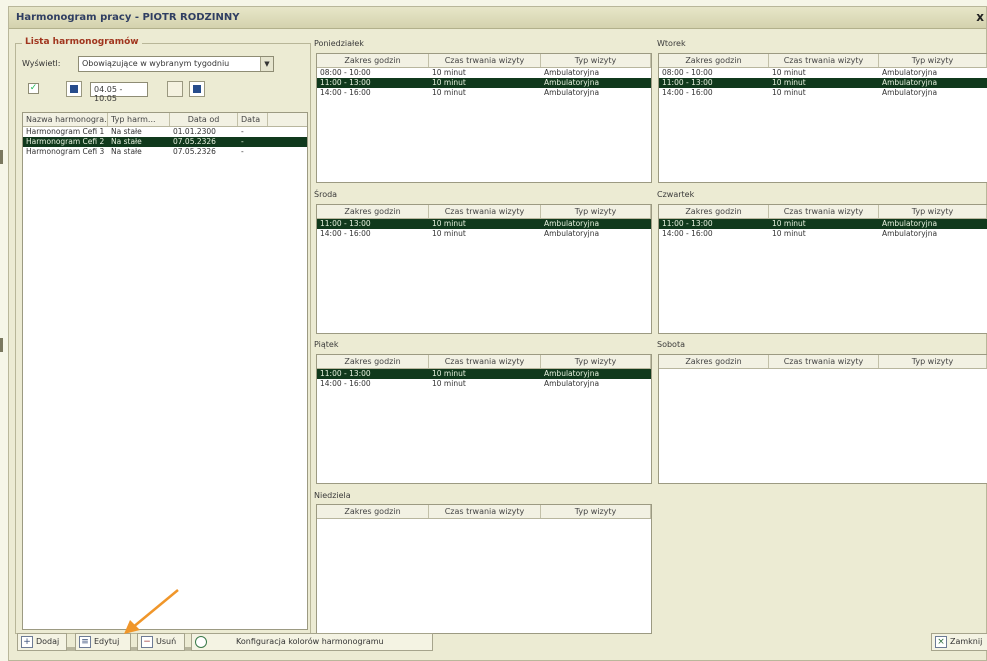 The width and height of the screenshot is (987, 661). I want to click on edge-marker, so click(1, 157).